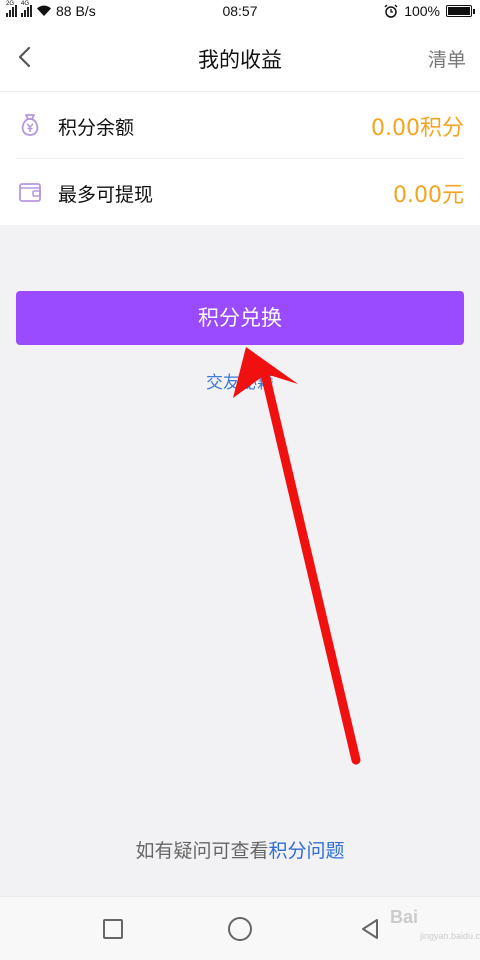 The height and width of the screenshot is (960, 480). What do you see at coordinates (417, 128) in the screenshot?
I see `points-balance-value: 0.00积分` at bounding box center [417, 128].